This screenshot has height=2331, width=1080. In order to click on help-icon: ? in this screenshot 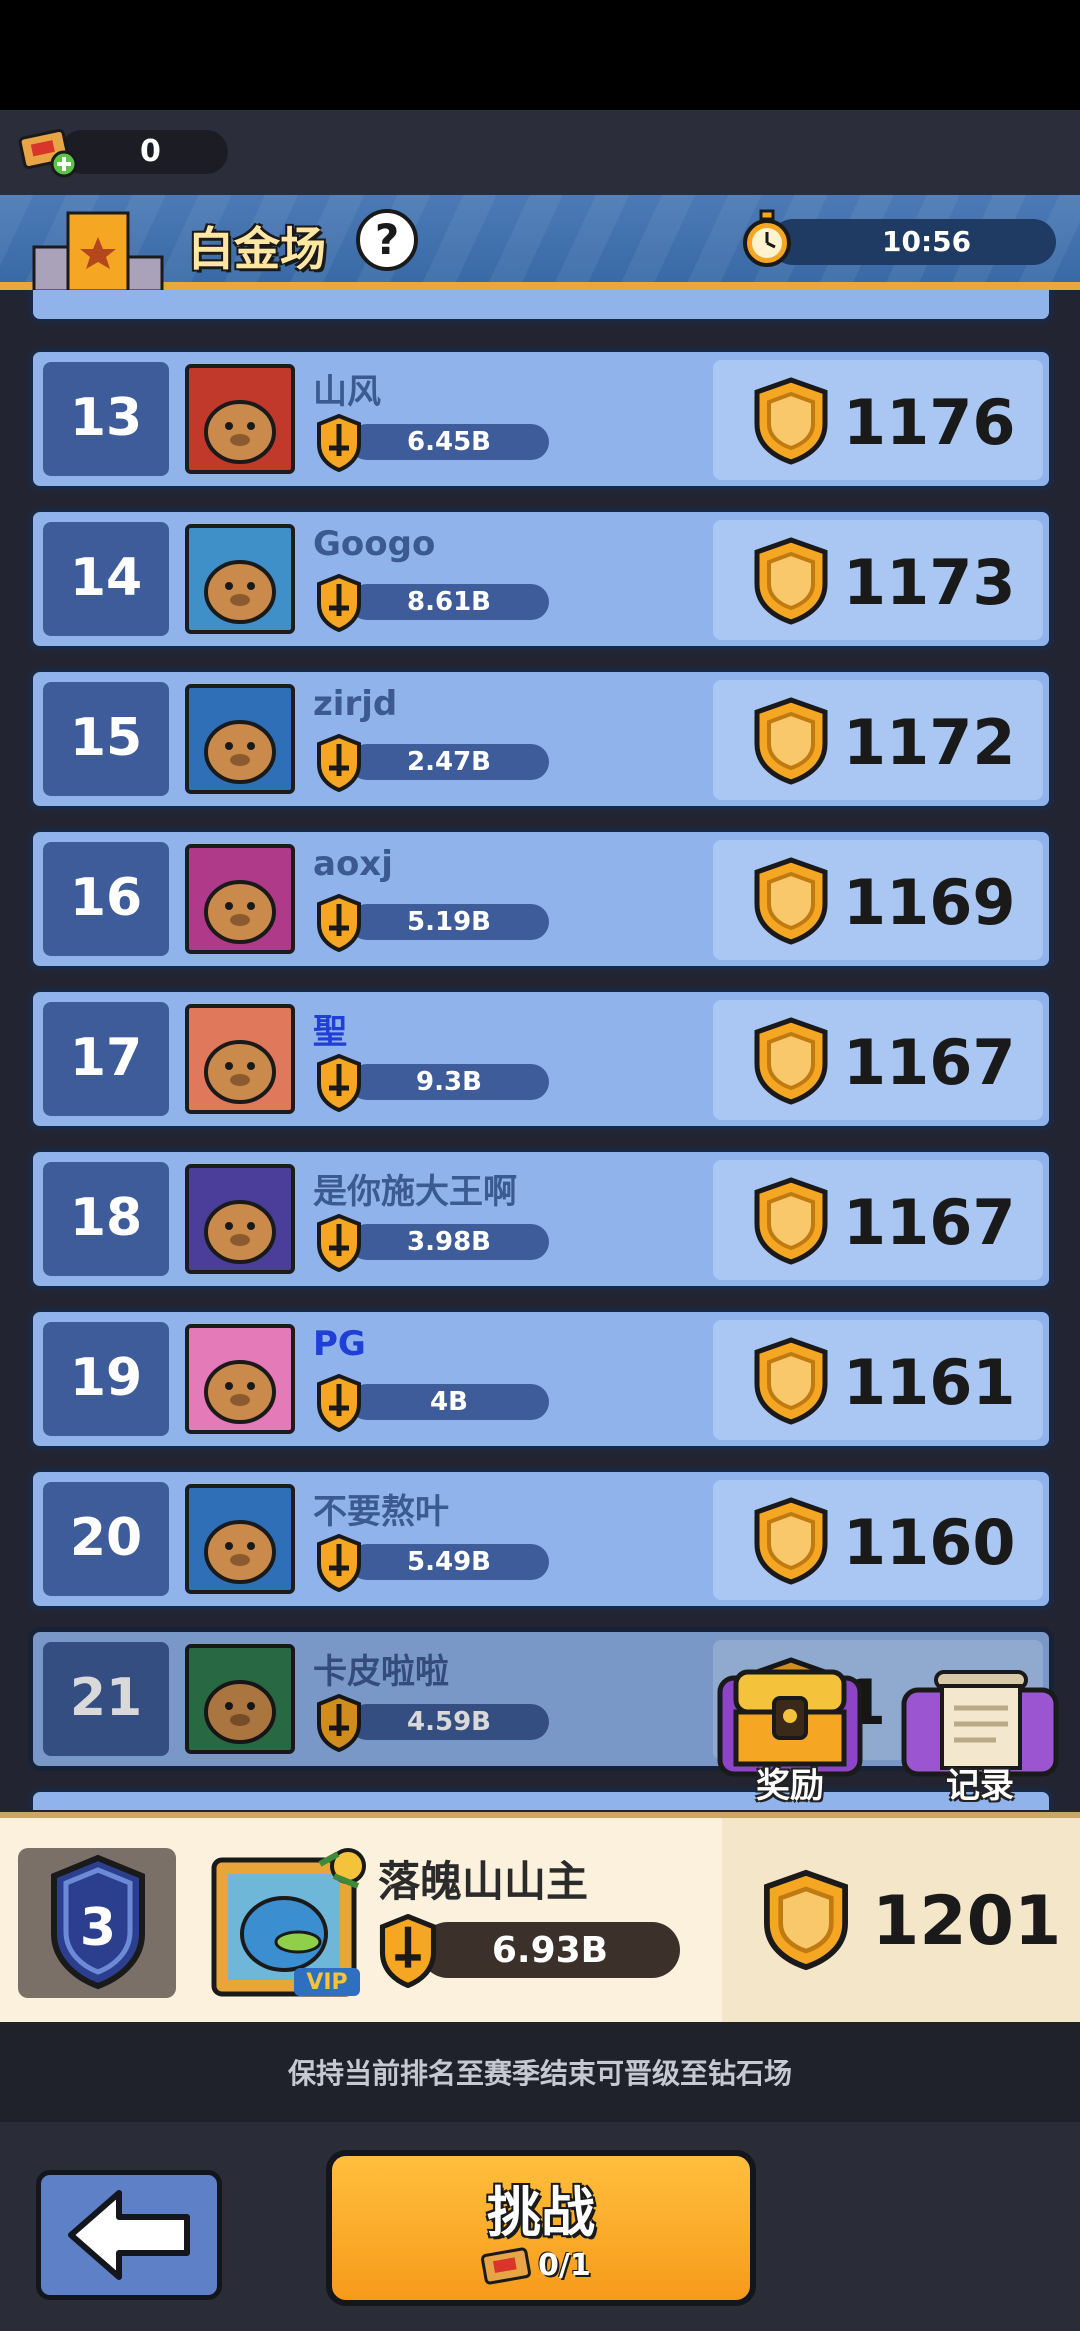, I will do `click(387, 240)`.